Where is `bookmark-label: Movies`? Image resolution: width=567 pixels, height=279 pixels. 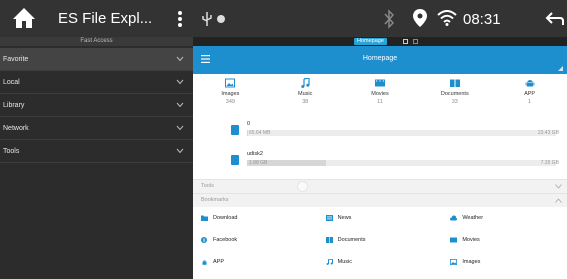 bookmark-label: Movies is located at coordinates (471, 240).